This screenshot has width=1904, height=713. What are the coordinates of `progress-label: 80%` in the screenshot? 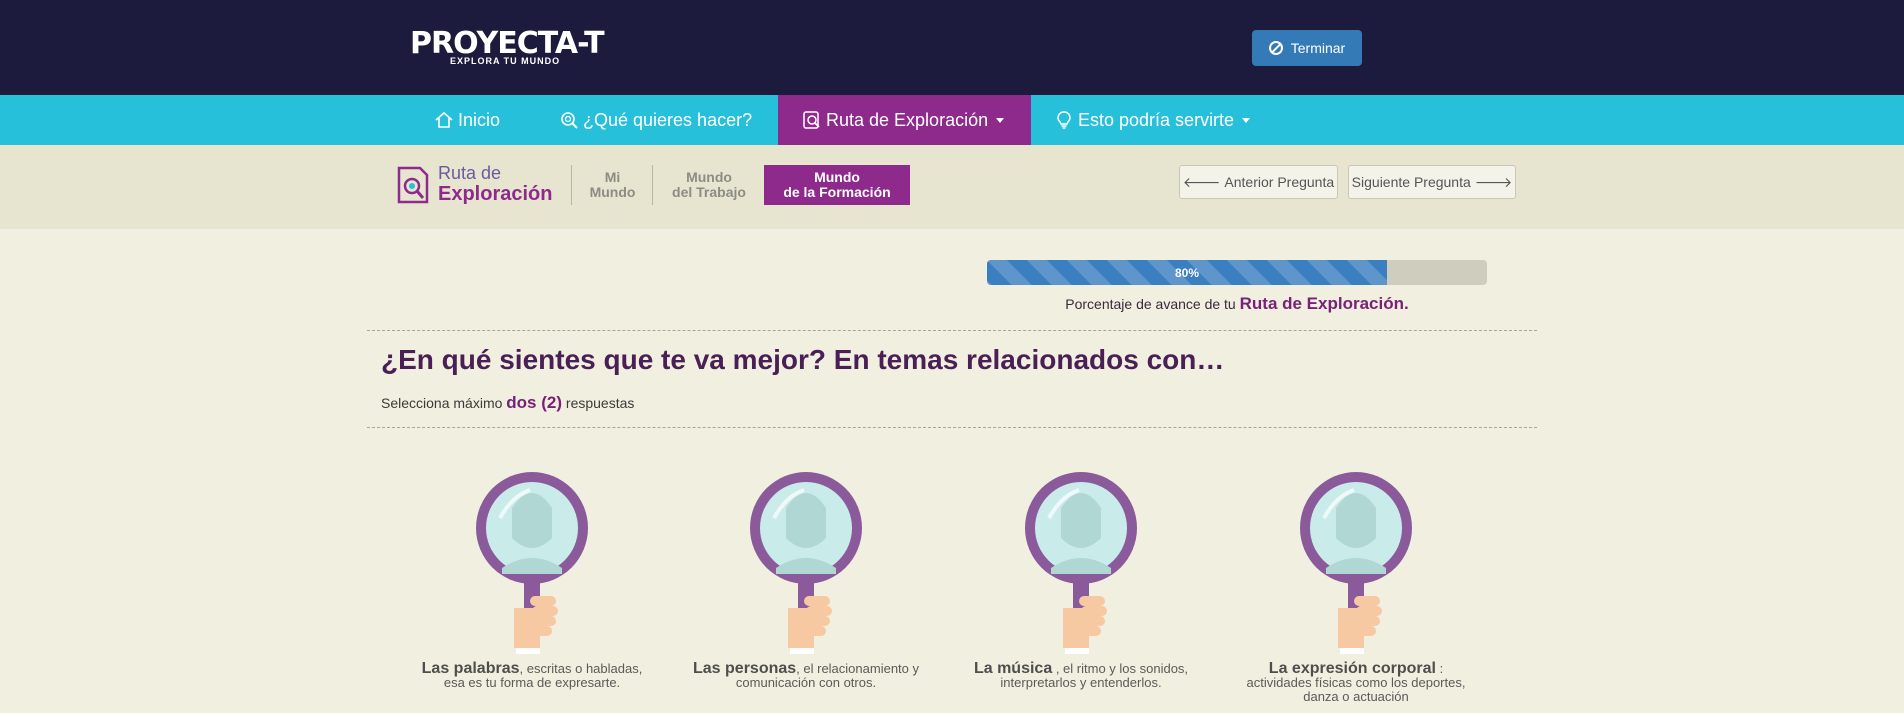 It's located at (1187, 272).